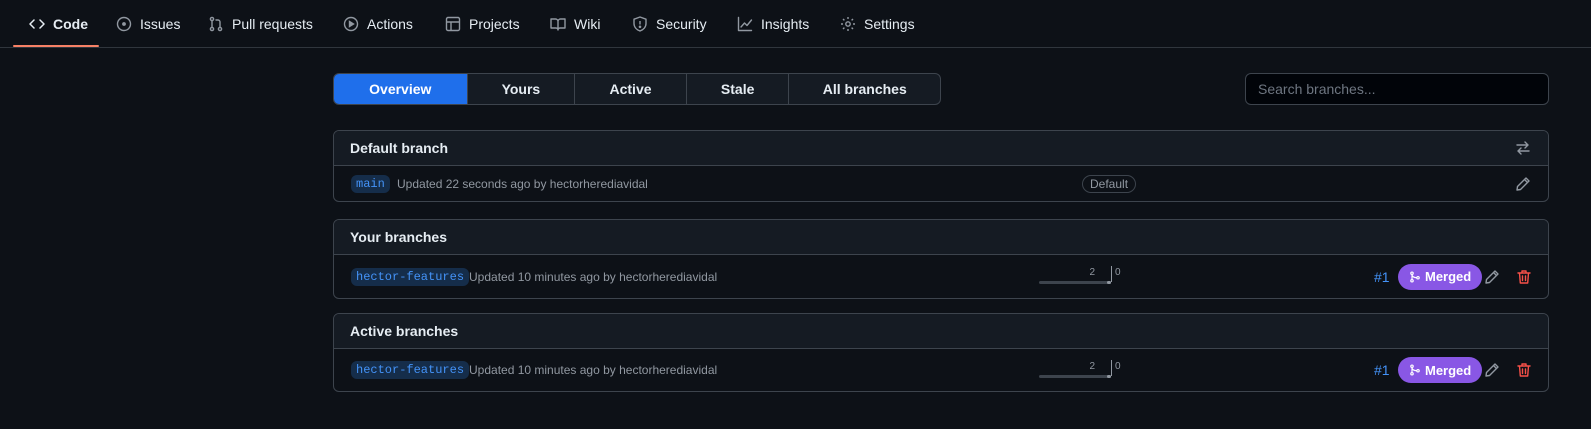  I want to click on nav-security: Security, so click(669, 24).